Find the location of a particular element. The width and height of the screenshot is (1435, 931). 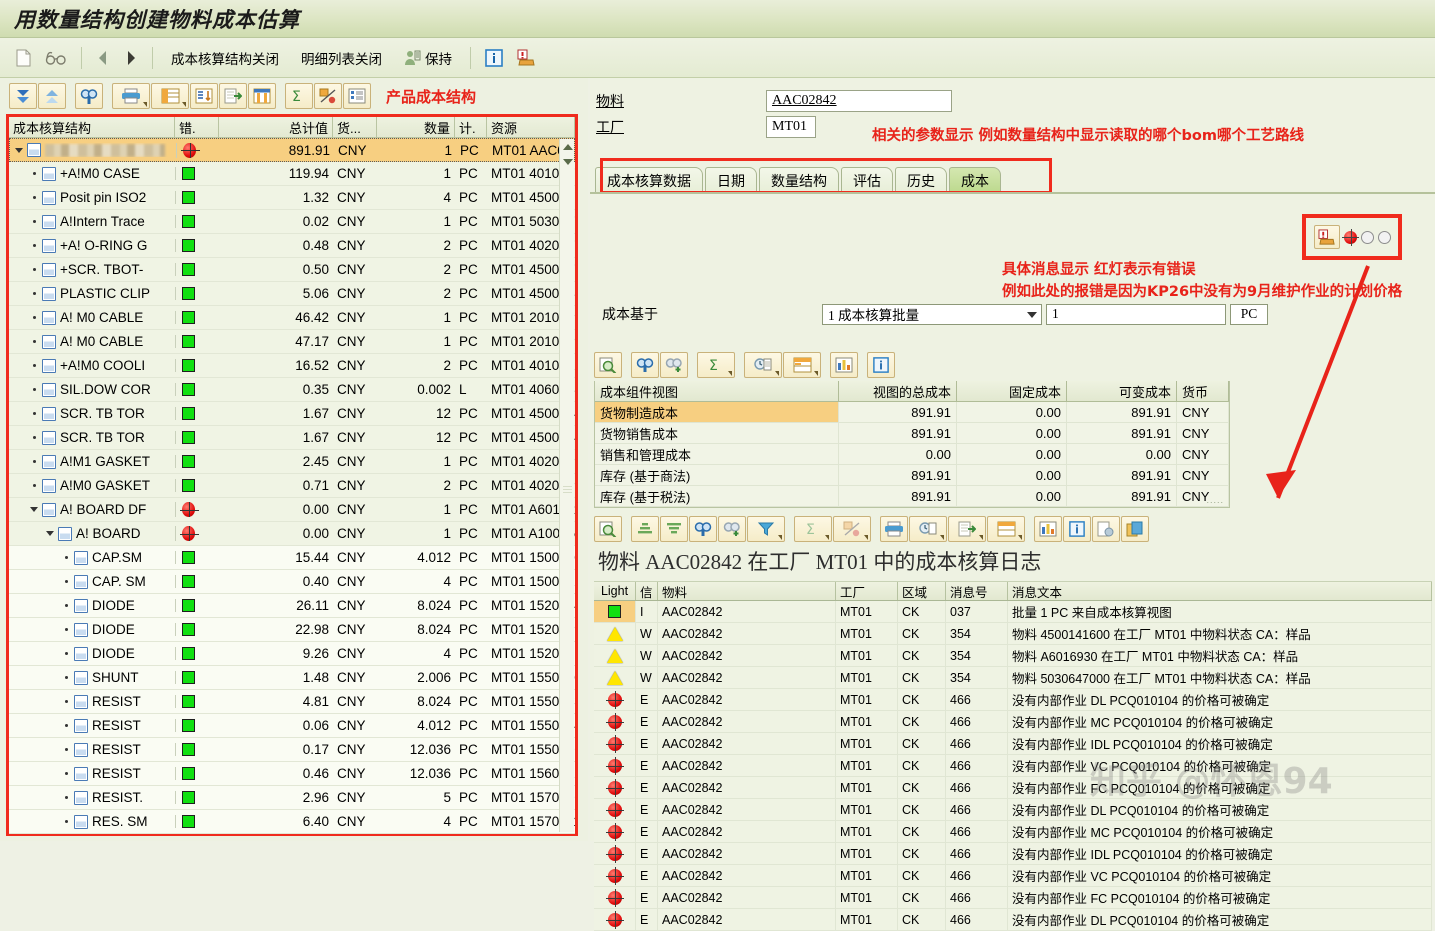

table-row: A!M0 GASKET0.71CNY2PCMT01 4020159101 is located at coordinates (292, 486).